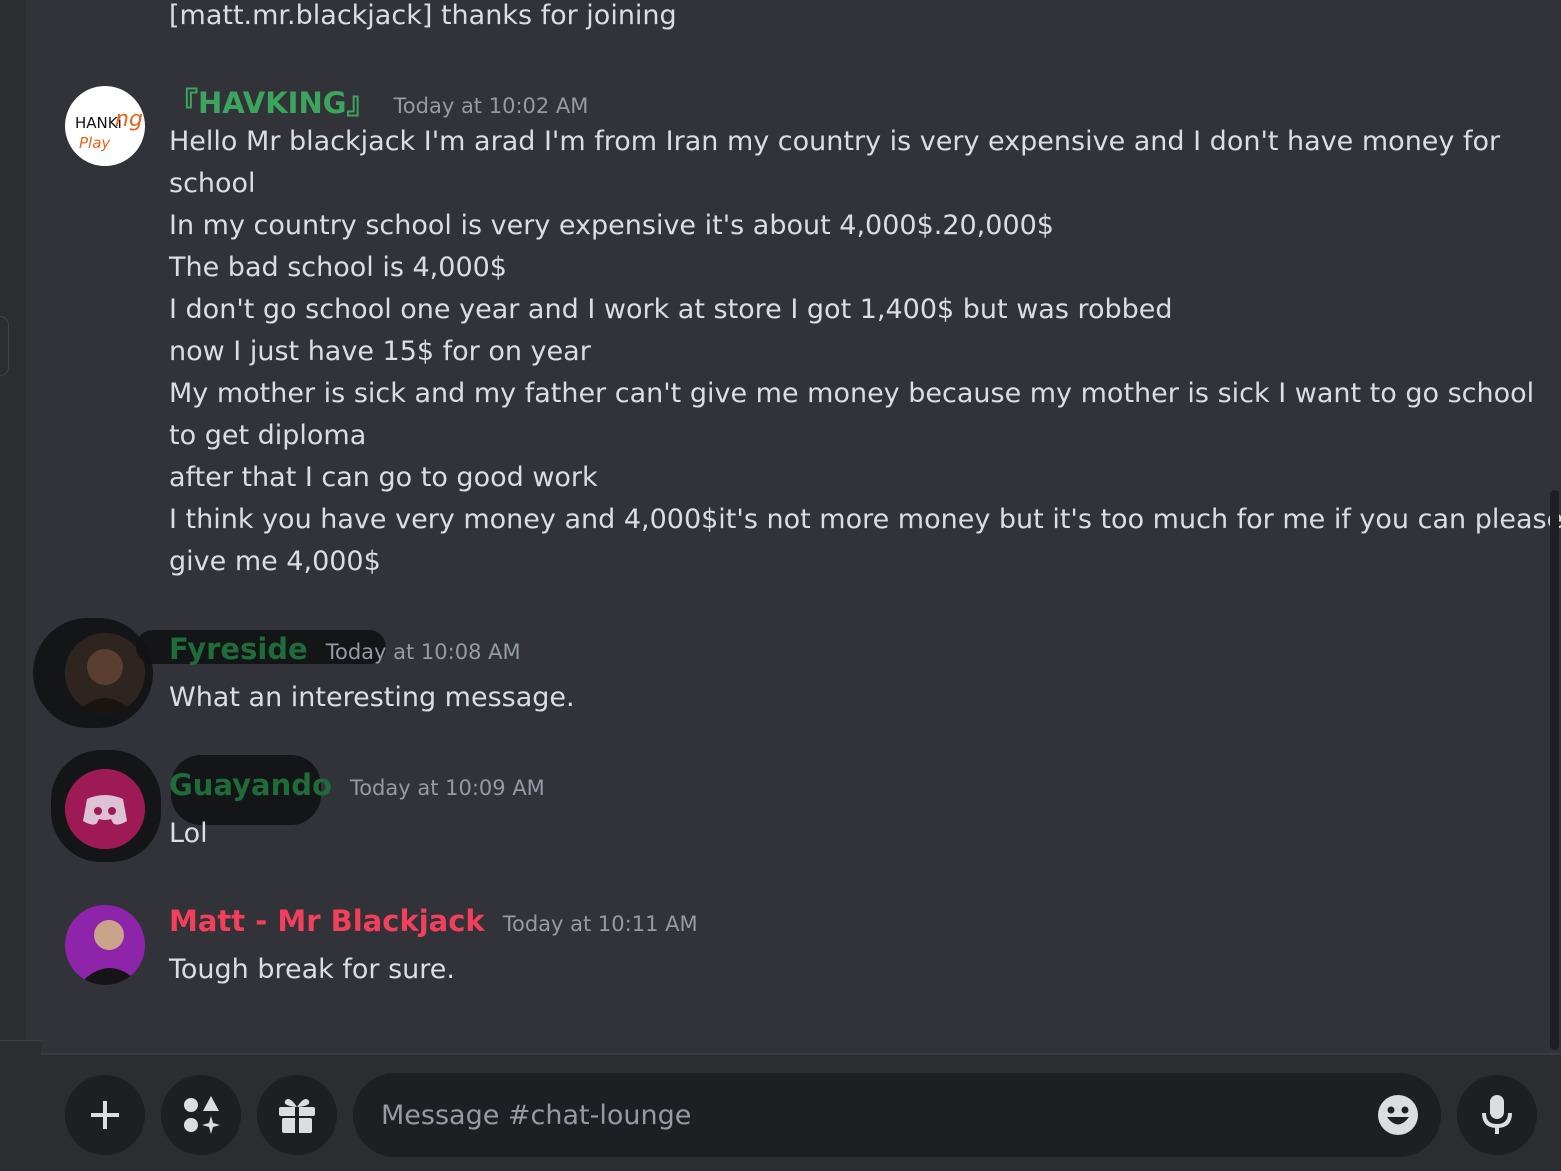  What do you see at coordinates (33, 520) in the screenshot?
I see `channel-list-edge` at bounding box center [33, 520].